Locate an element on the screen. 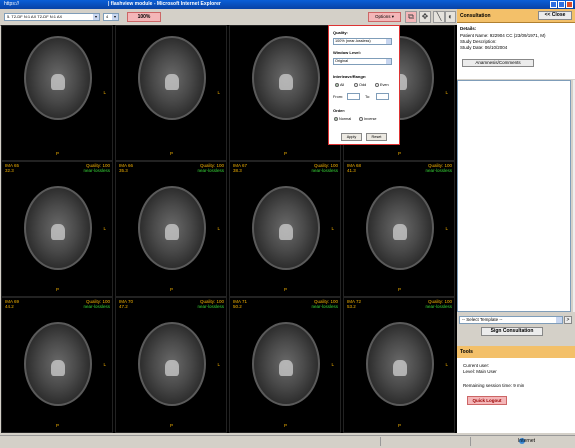 This screenshot has height=448, width=575. quality-label: Quality: is located at coordinates (340, 32).